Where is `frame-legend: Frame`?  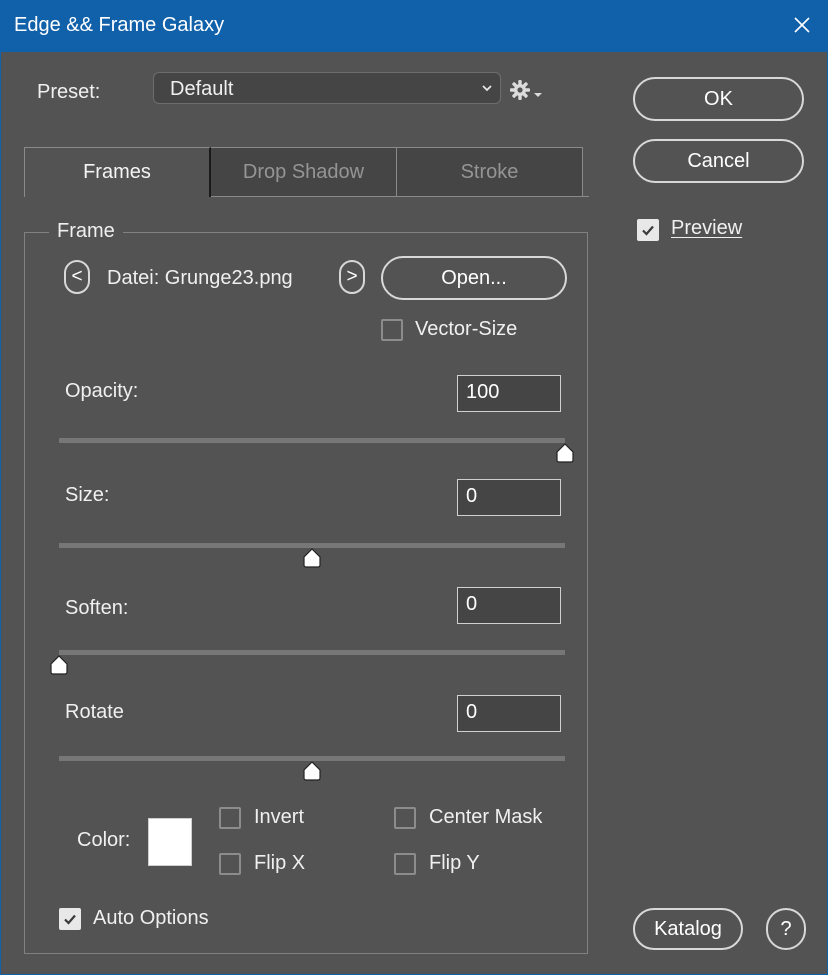 frame-legend: Frame is located at coordinates (86, 231).